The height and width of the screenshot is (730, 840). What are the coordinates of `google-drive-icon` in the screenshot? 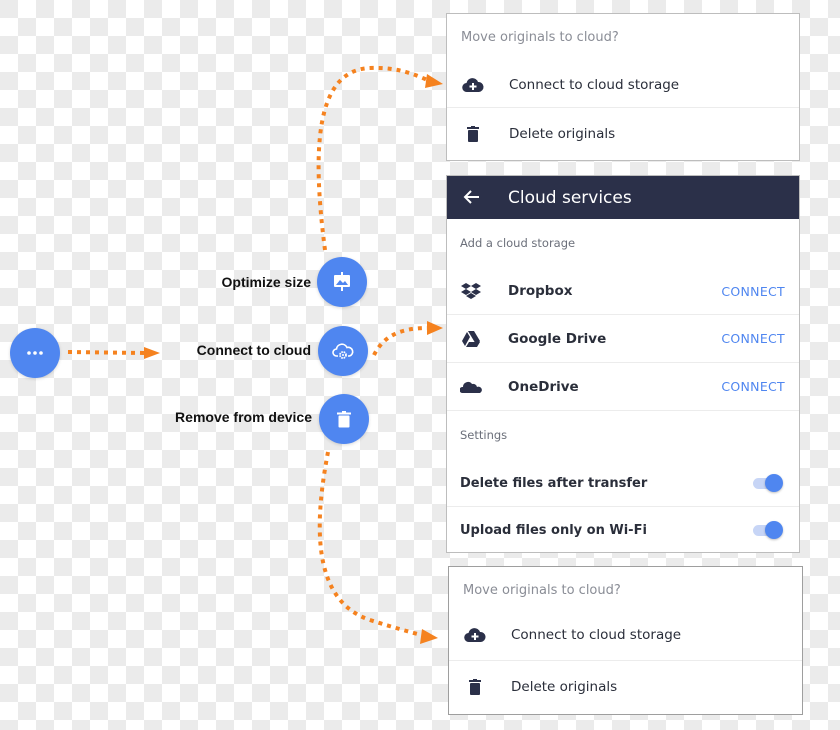 It's located at (471, 339).